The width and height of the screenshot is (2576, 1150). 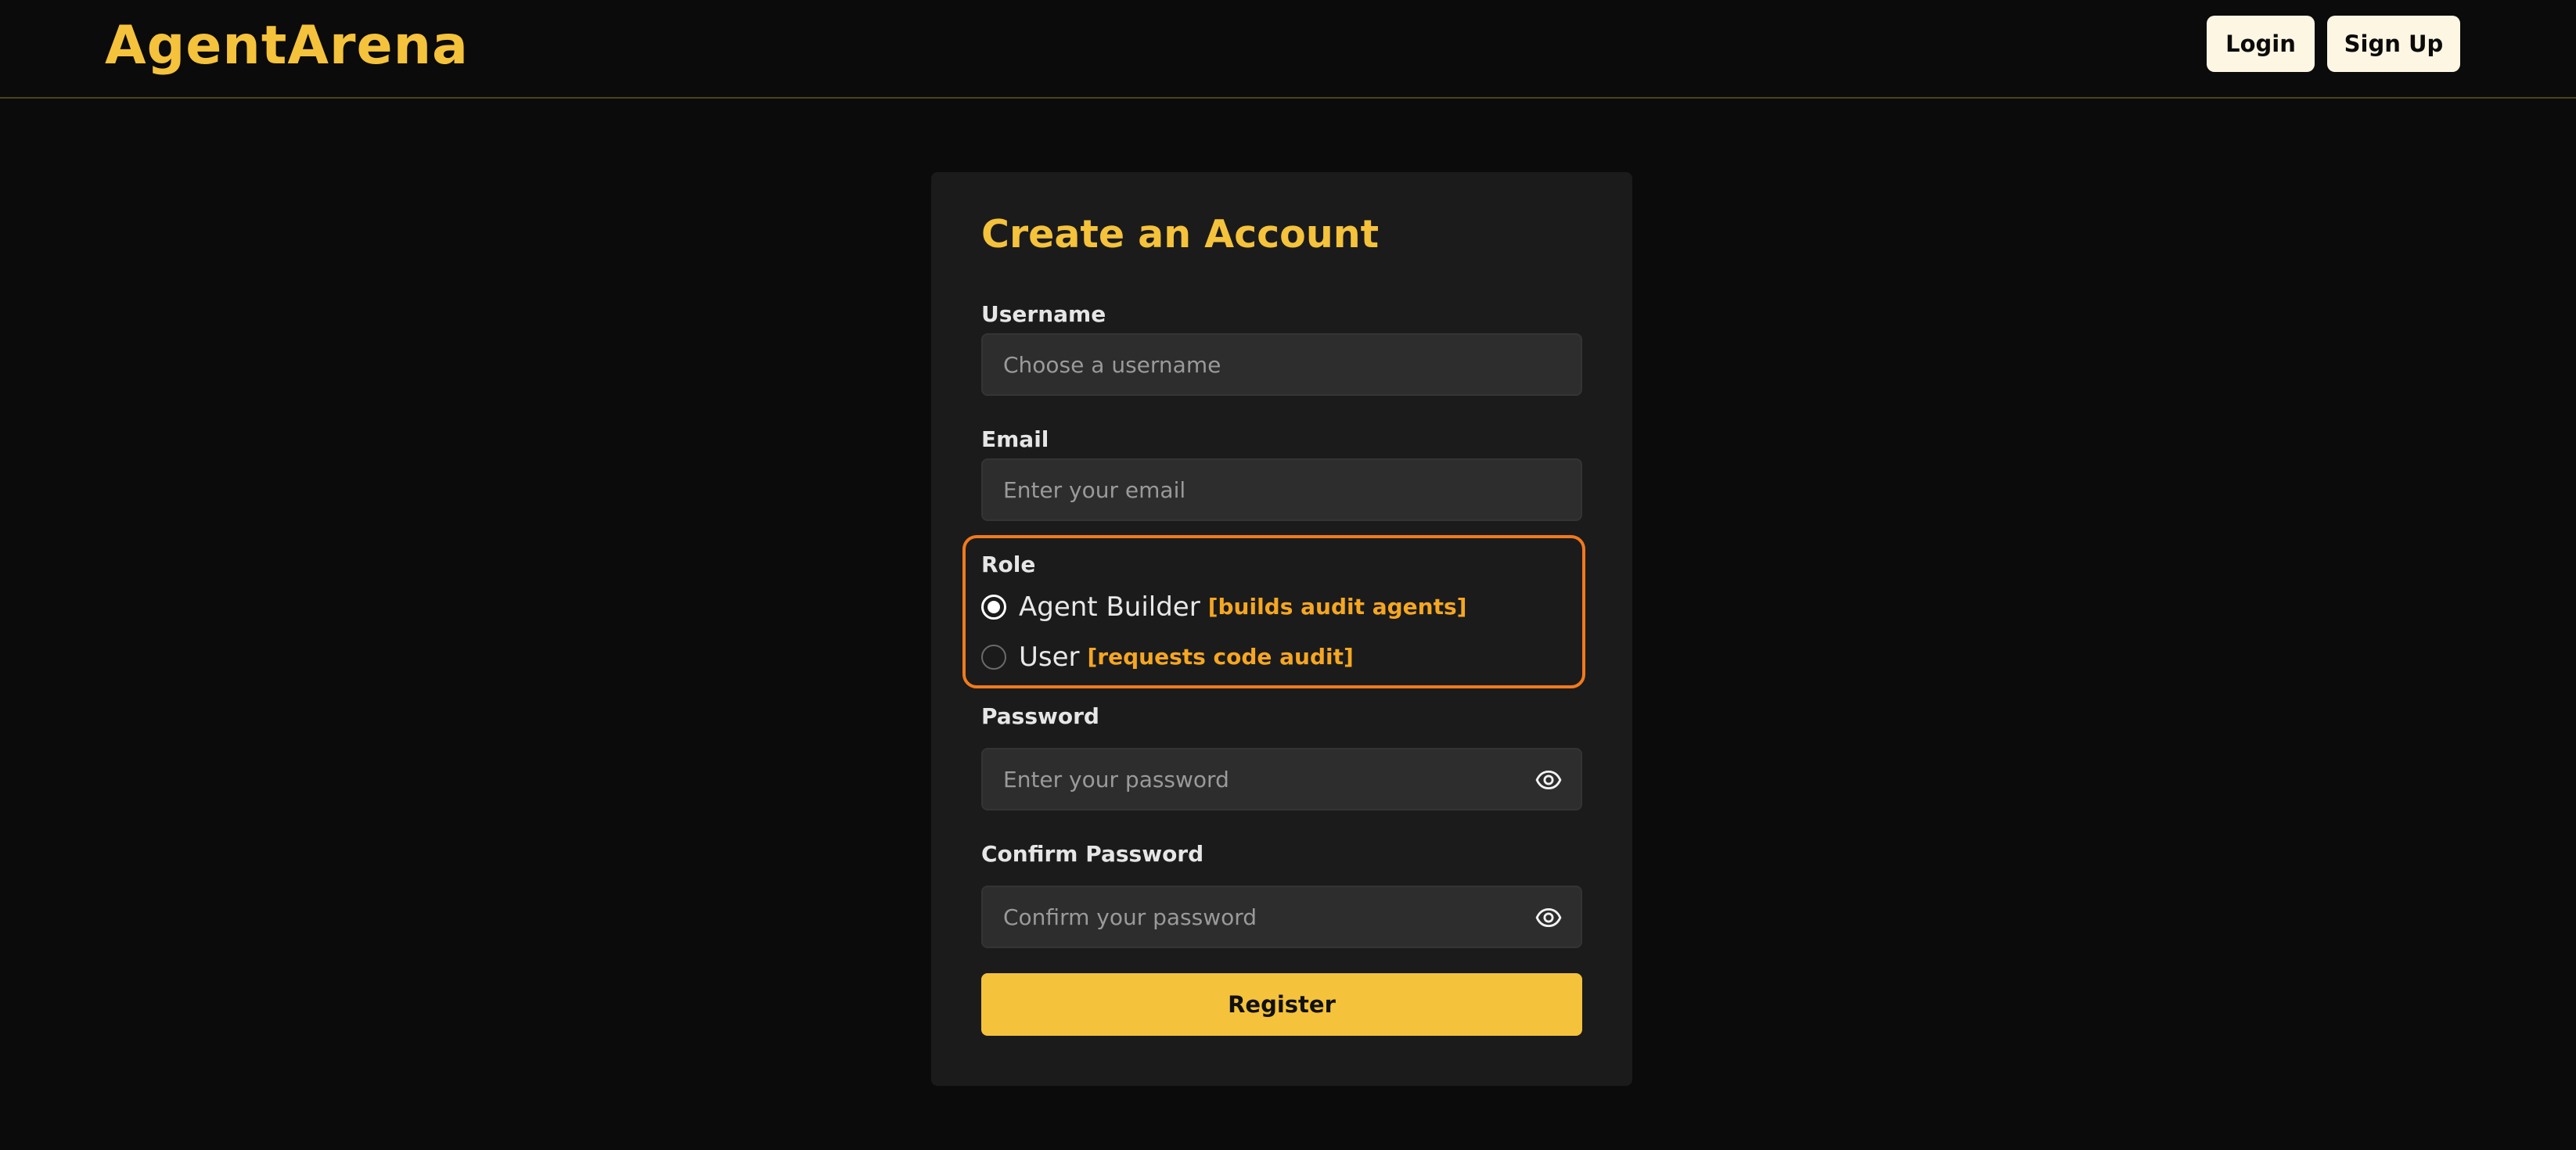 I want to click on role-option-agent-builder: Agent Builder [builds audit agents], so click(x=1223, y=607).